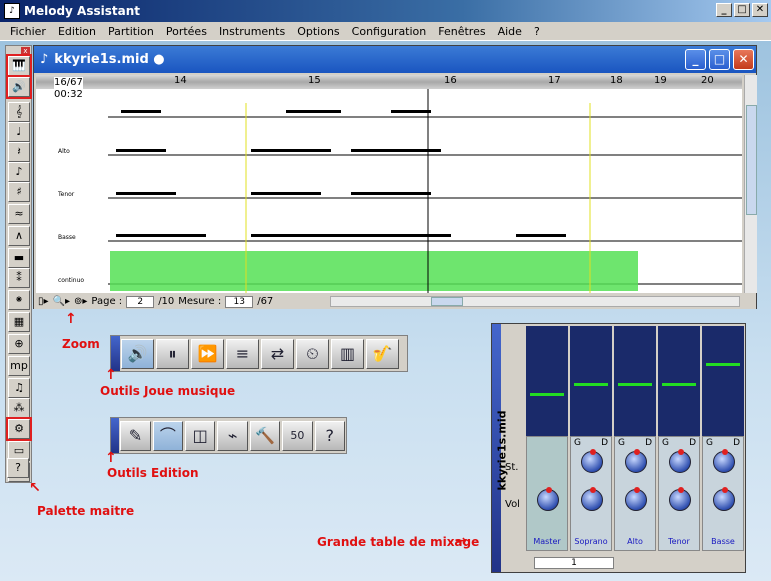 The width and height of the screenshot is (771, 581). I want to click on close-button: ✕, so click(760, 10).